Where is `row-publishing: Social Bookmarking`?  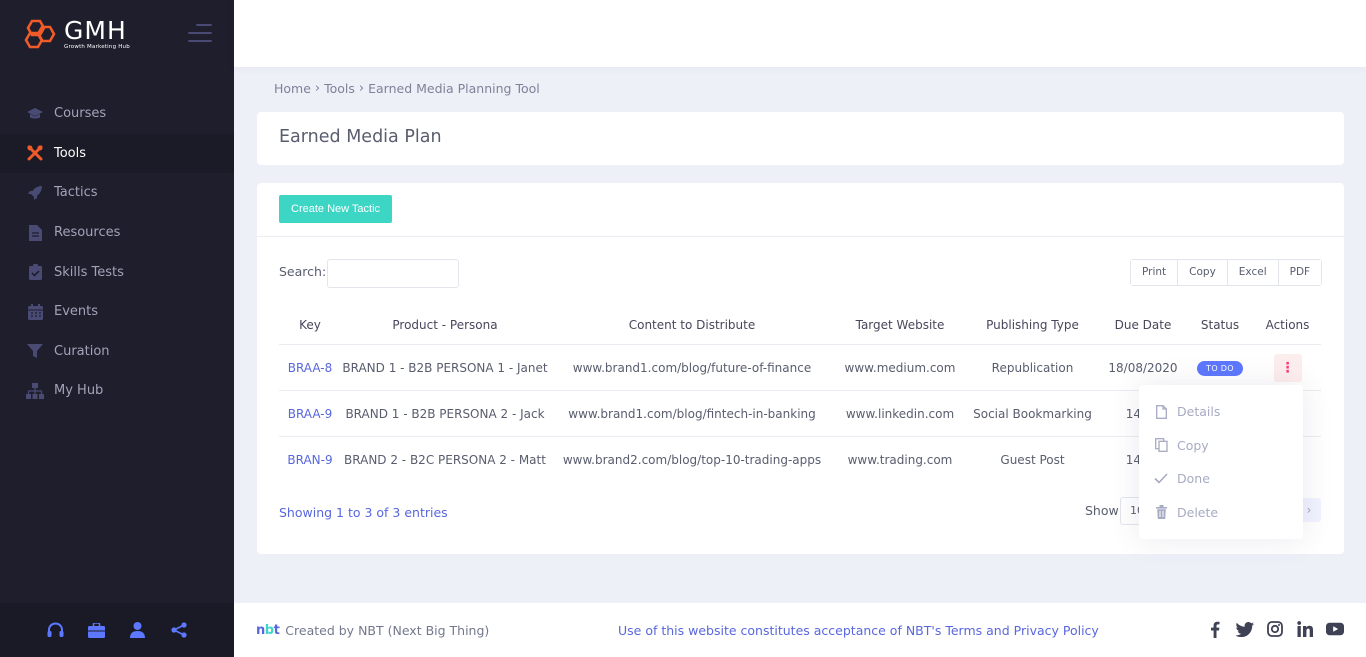
row-publishing: Social Bookmarking is located at coordinates (1032, 413).